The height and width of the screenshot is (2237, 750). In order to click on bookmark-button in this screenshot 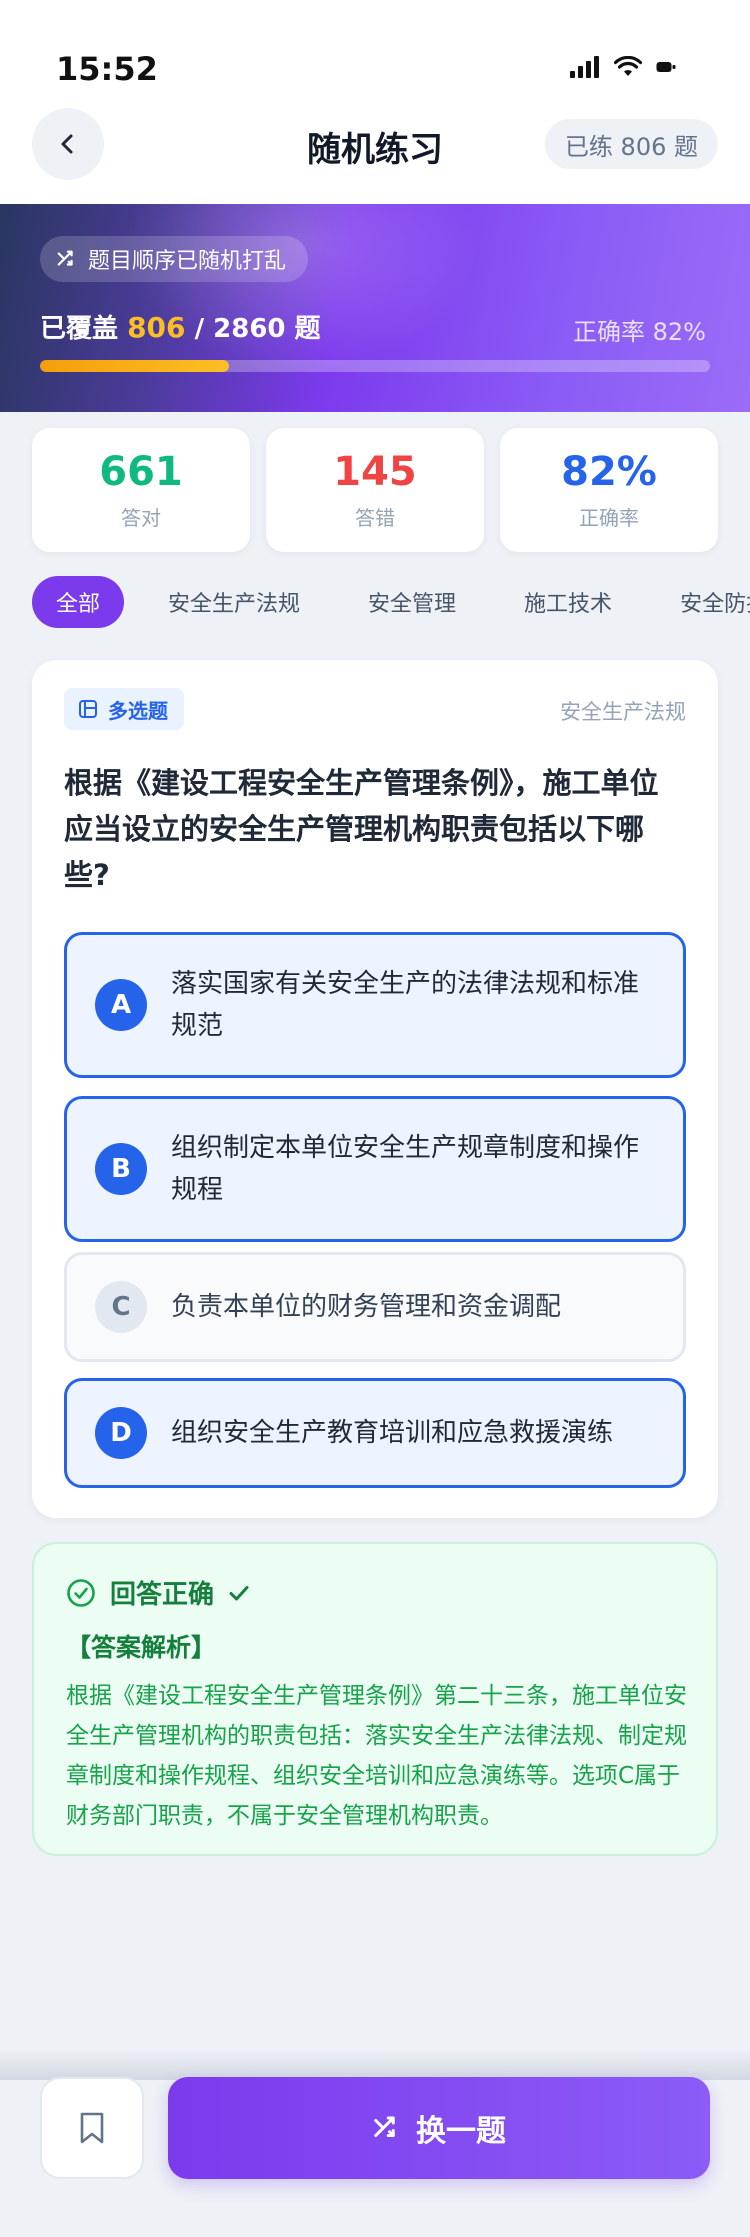, I will do `click(92, 2128)`.